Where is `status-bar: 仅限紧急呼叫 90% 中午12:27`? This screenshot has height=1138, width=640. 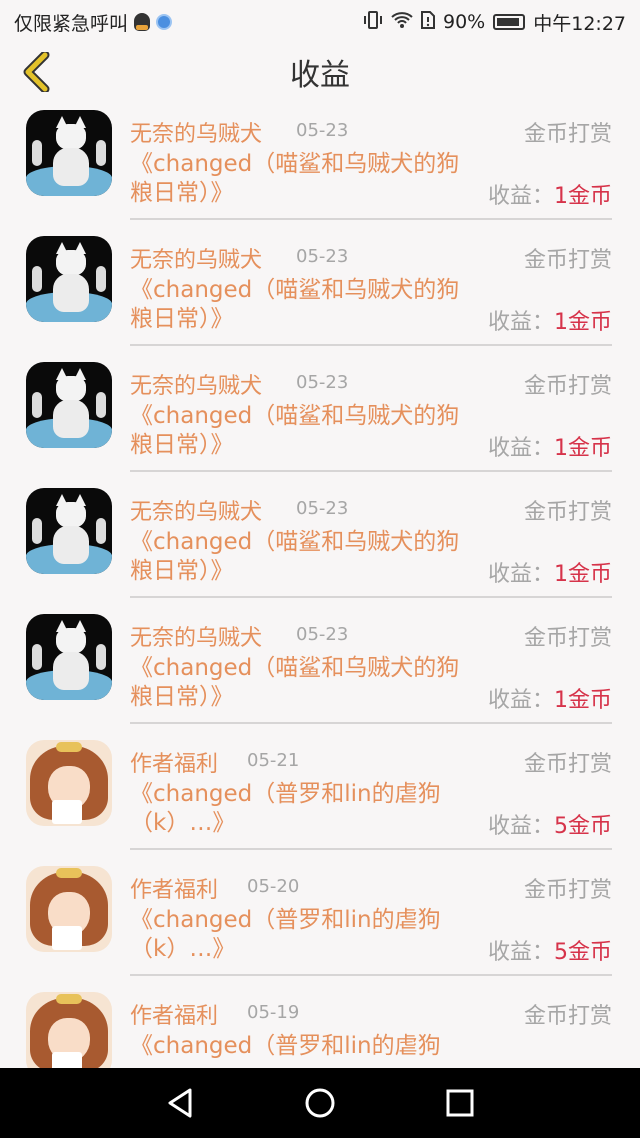 status-bar: 仅限紧急呼叫 90% 中午12:27 is located at coordinates (320, 22).